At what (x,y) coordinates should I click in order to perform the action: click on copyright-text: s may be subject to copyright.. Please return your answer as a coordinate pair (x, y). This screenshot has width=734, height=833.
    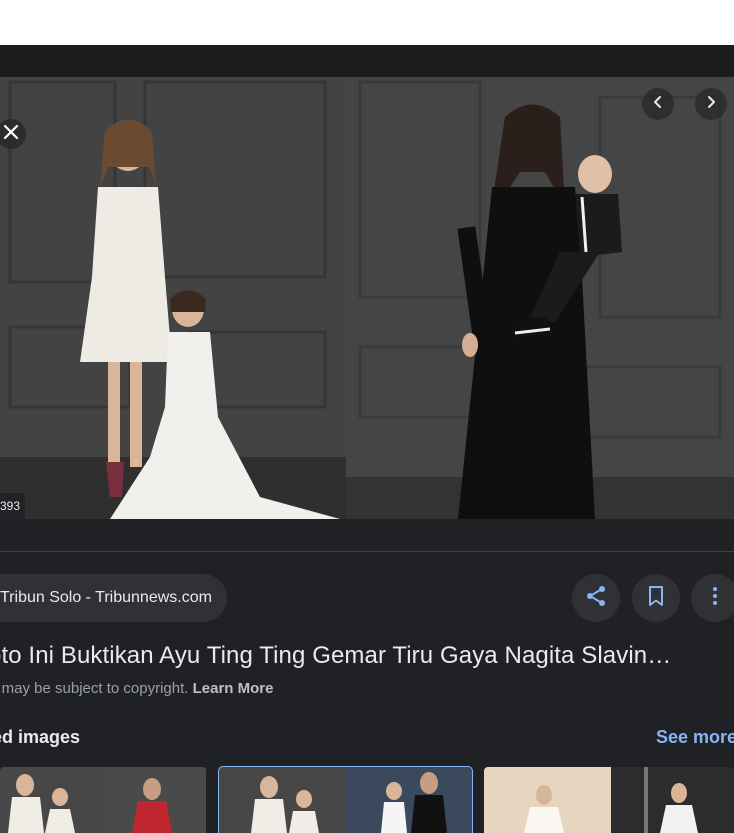
    Looking at the image, I should click on (96, 688).